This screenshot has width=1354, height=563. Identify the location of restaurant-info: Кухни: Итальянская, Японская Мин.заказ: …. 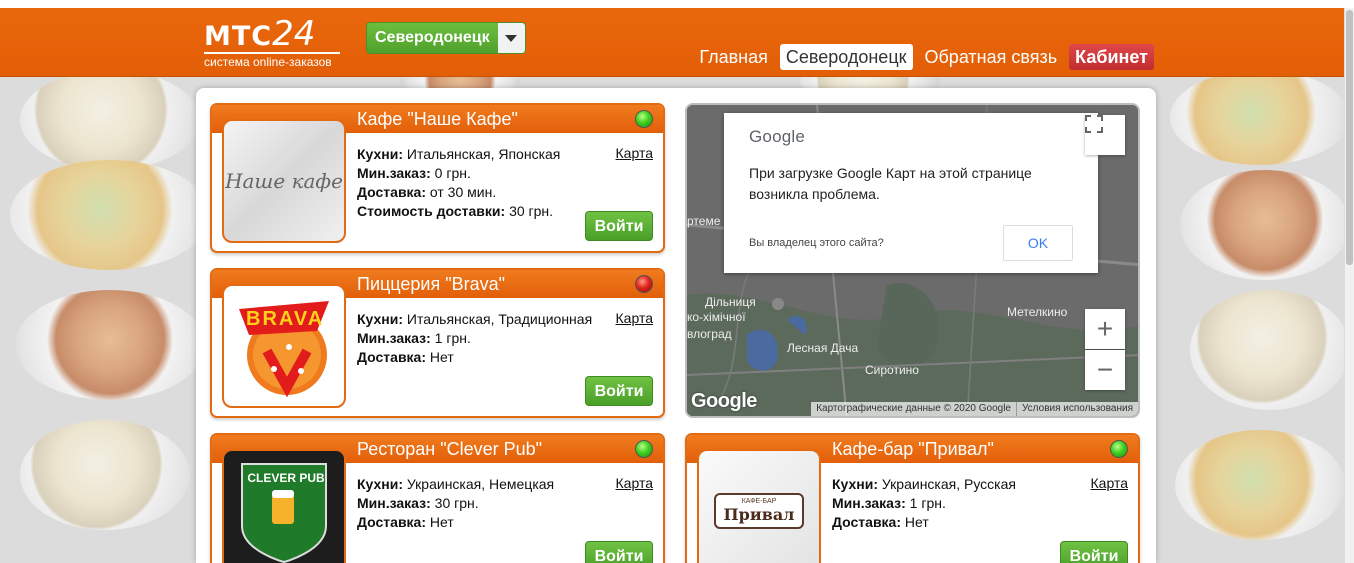
(458, 183).